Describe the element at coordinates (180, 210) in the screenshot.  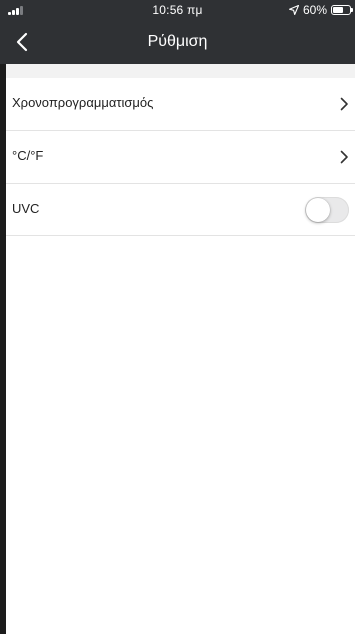
I see `settings-row-uvc: UVC` at that location.